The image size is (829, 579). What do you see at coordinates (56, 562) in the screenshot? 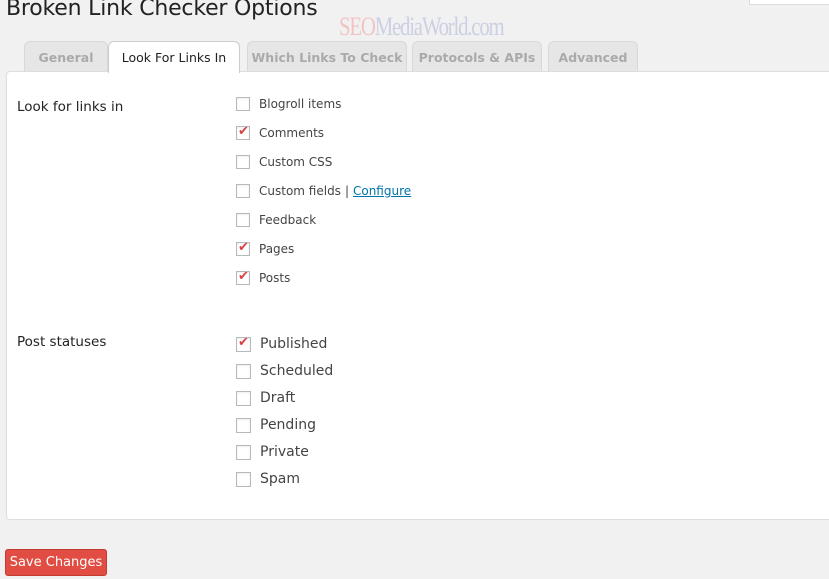
I see `save-changes-button: Save Changes` at bounding box center [56, 562].